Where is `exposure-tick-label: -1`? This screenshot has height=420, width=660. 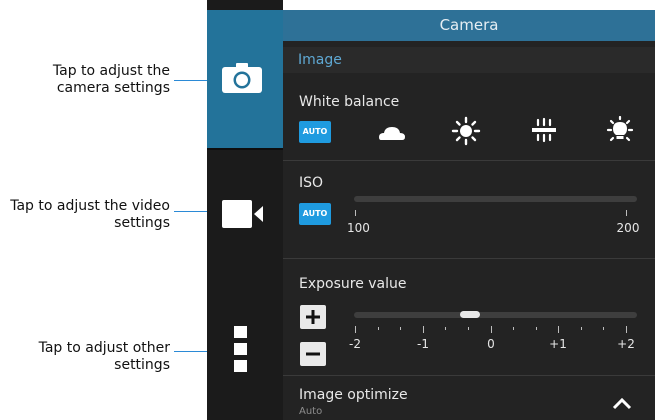
exposure-tick-label: -1 is located at coordinates (423, 344).